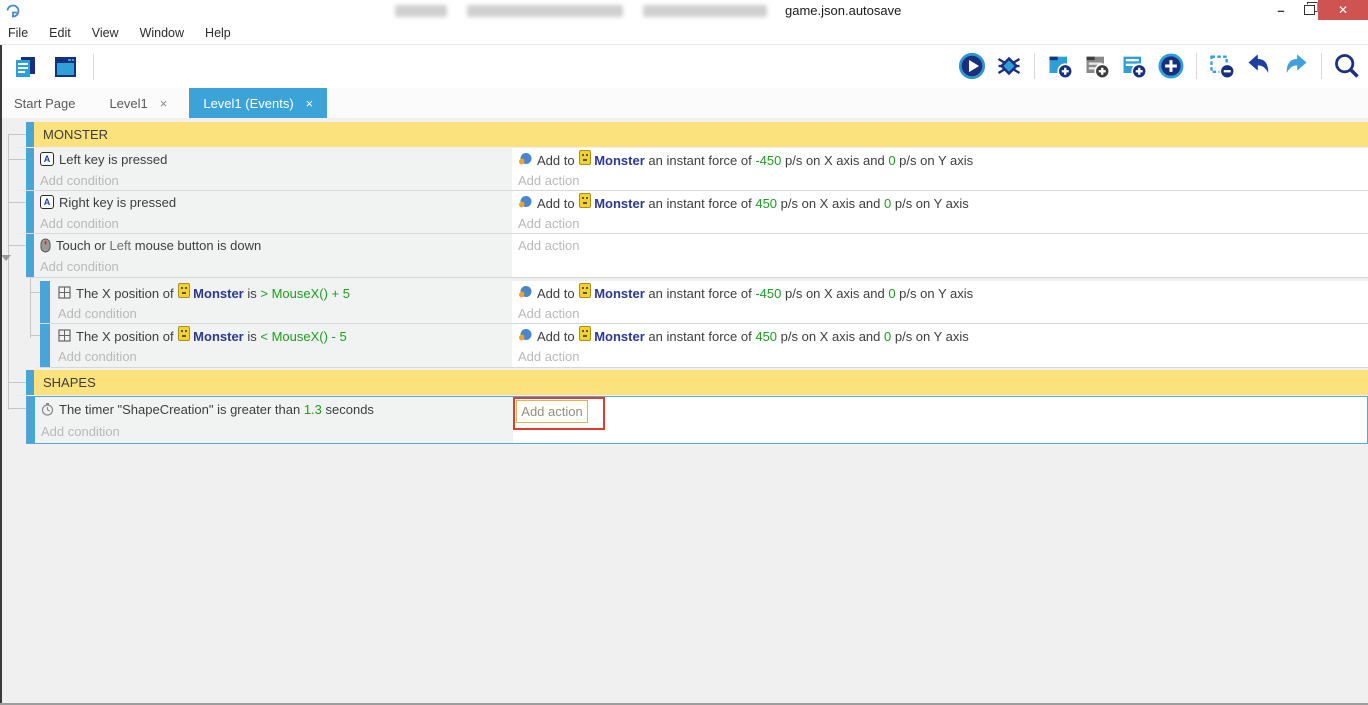  I want to click on condition-line: A Left key is pressed, so click(273, 159).